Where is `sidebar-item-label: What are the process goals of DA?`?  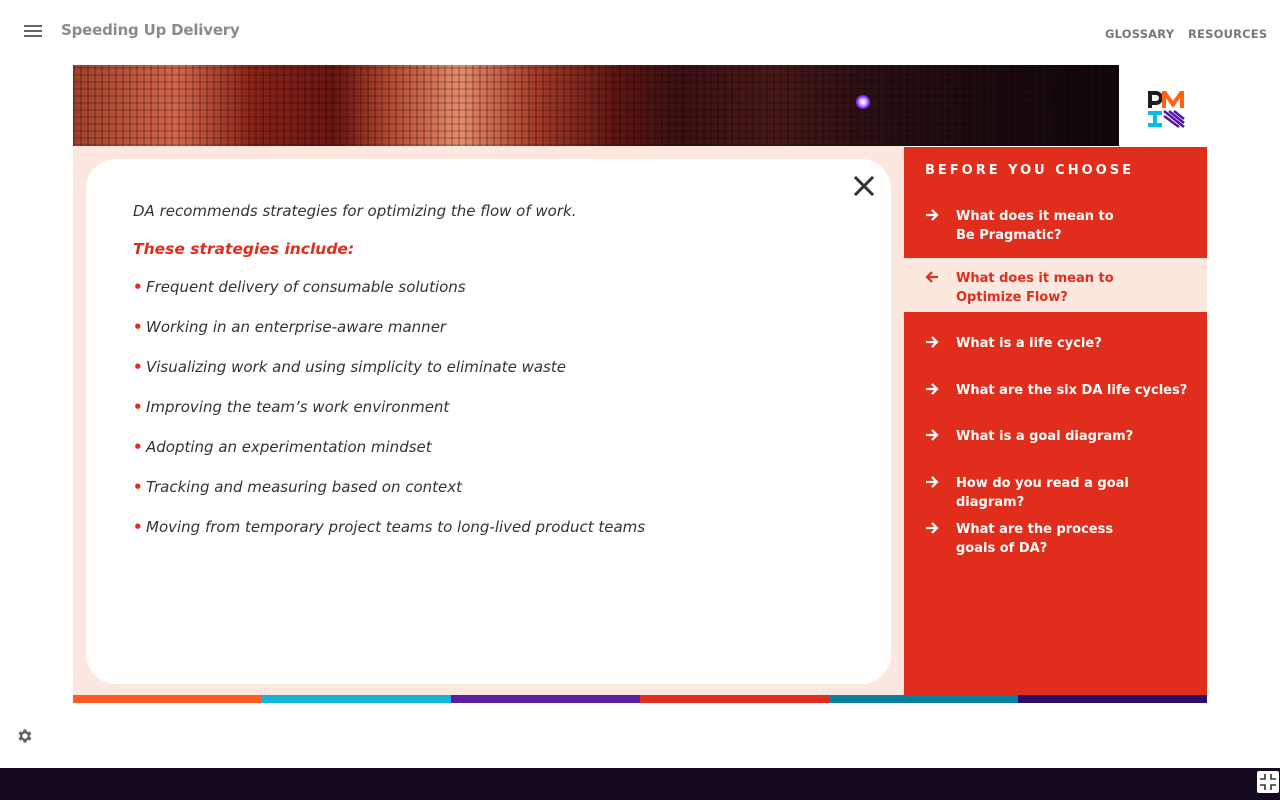 sidebar-item-label: What are the process goals of DA? is located at coordinates (1076, 539).